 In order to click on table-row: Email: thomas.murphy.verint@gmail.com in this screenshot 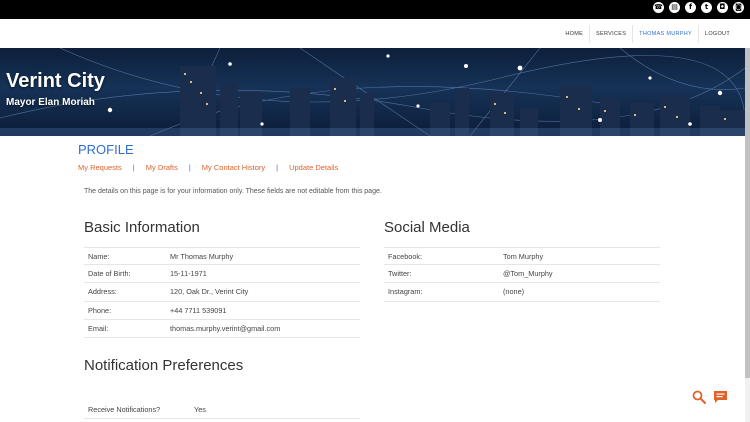, I will do `click(222, 329)`.